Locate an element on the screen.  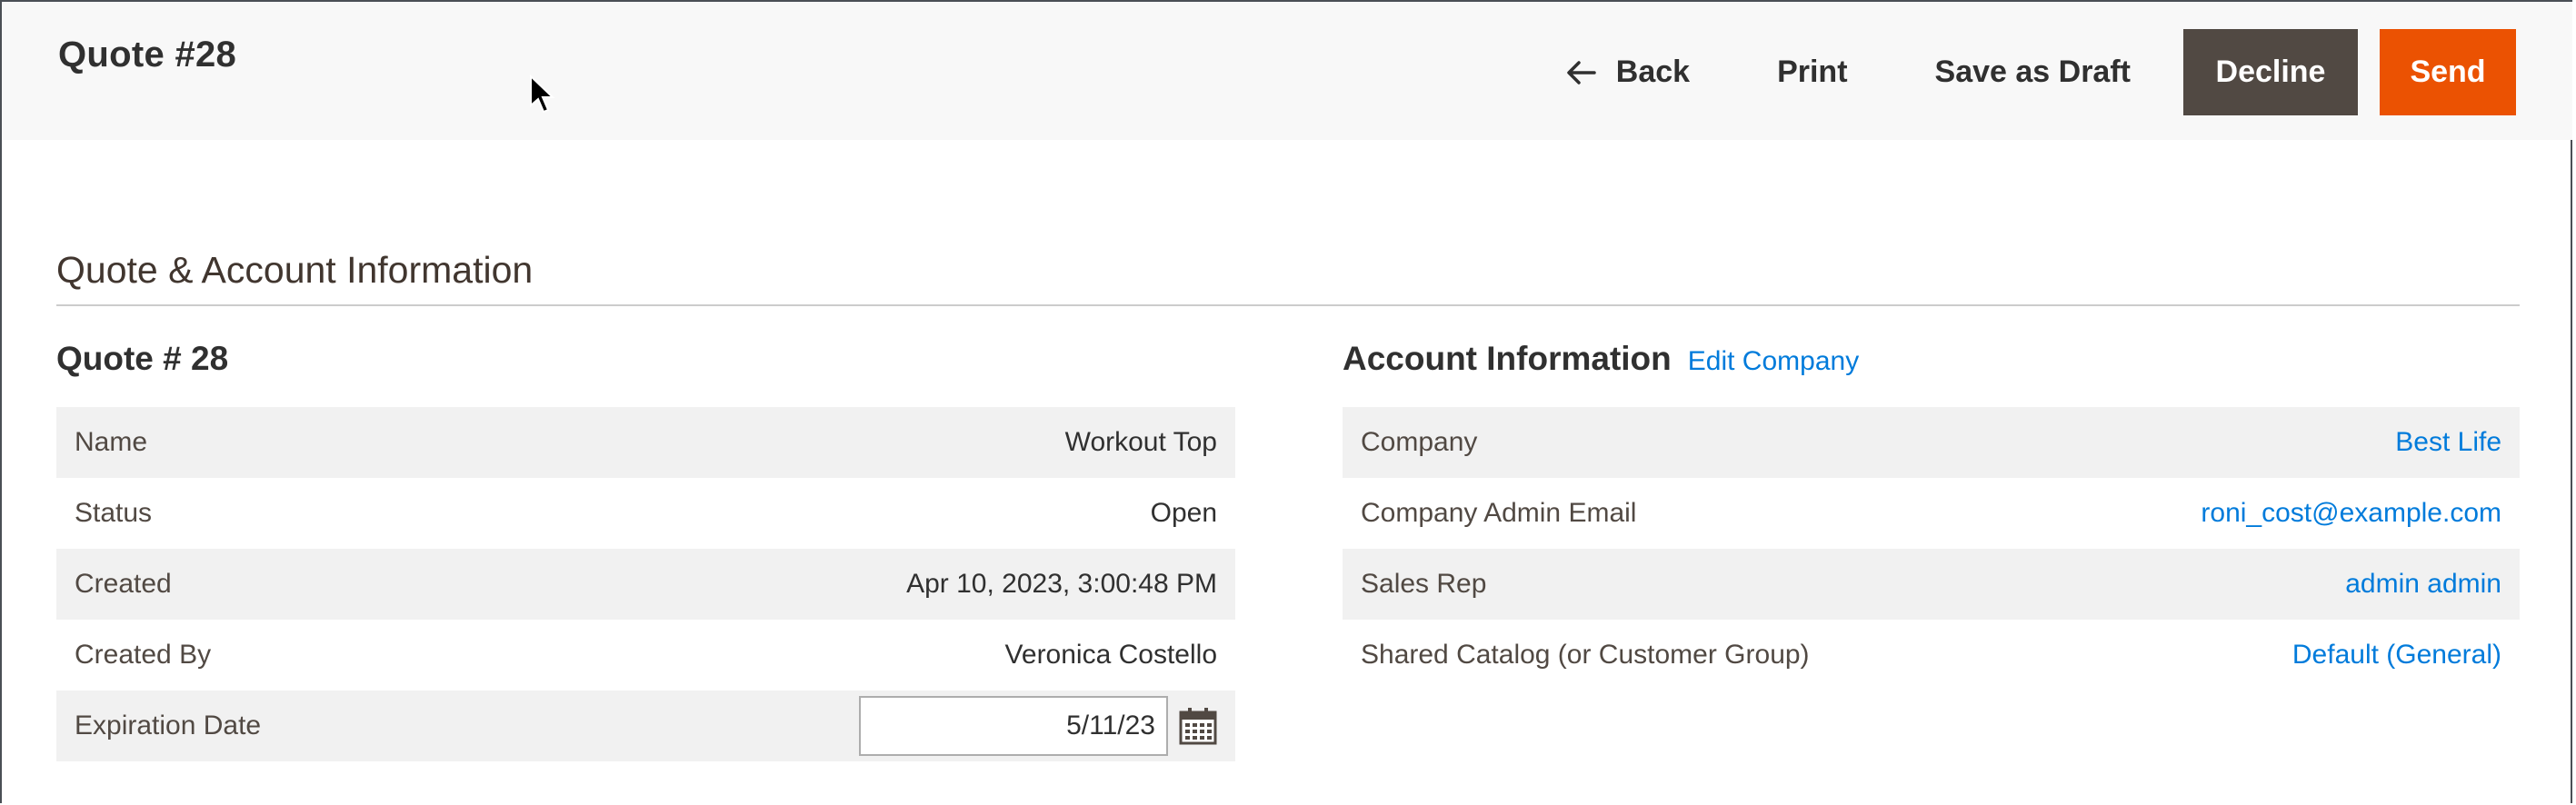
row-label: Expiration Date is located at coordinates (168, 725).